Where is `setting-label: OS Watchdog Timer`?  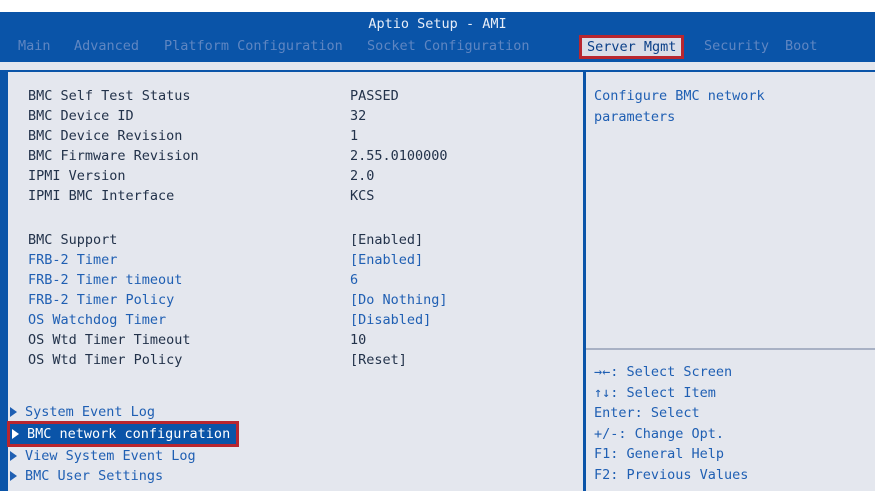
setting-label: OS Watchdog Timer is located at coordinates (97, 320).